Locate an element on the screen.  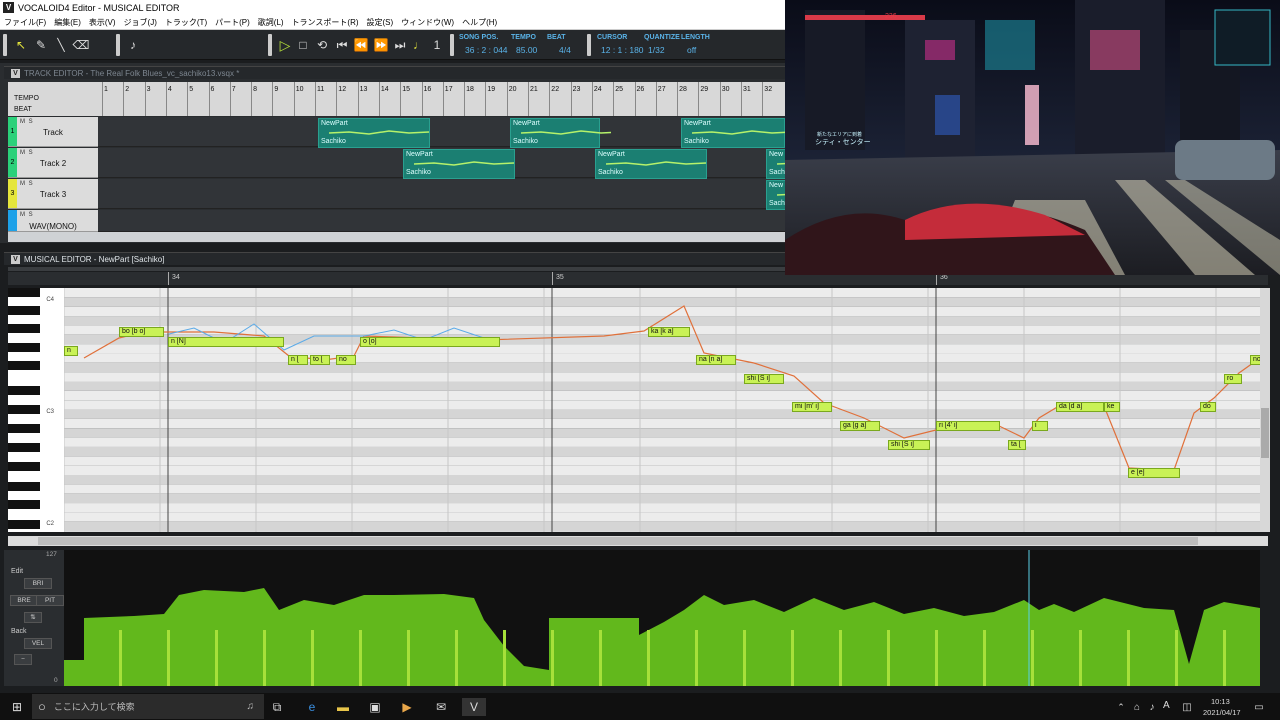
media-icon: ▶ is located at coordinates (407, 707).